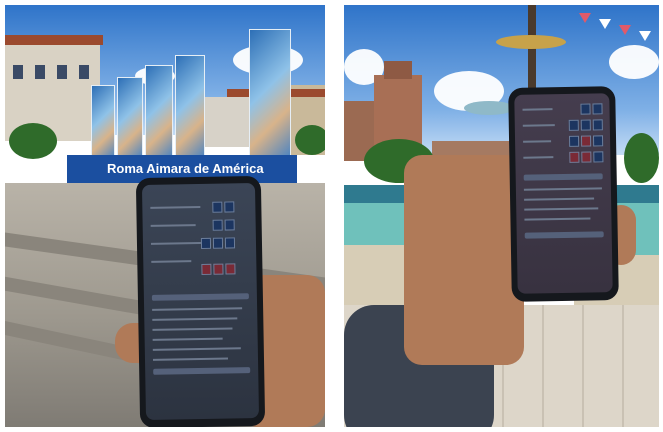 This screenshot has width=663, height=432. I want to click on cloud, so click(634, 62).